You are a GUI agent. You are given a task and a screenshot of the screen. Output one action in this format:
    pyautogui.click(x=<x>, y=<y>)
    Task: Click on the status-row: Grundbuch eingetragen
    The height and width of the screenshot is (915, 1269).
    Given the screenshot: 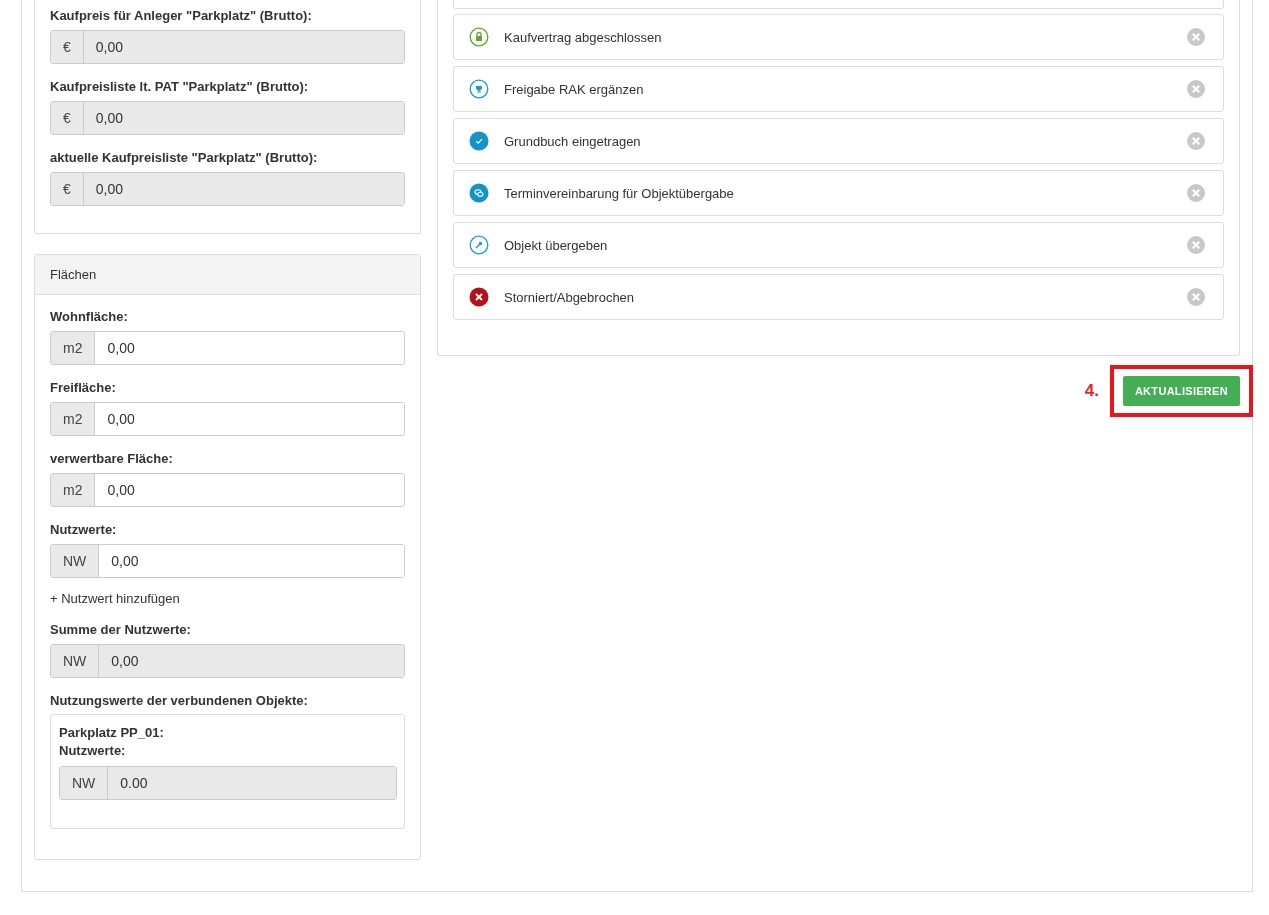 What is the action you would take?
    pyautogui.click(x=838, y=141)
    